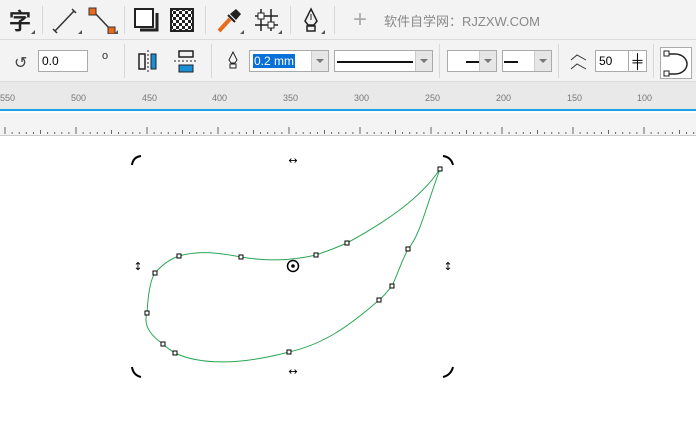  What do you see at coordinates (360, 19) in the screenshot?
I see `add-icon: +` at bounding box center [360, 19].